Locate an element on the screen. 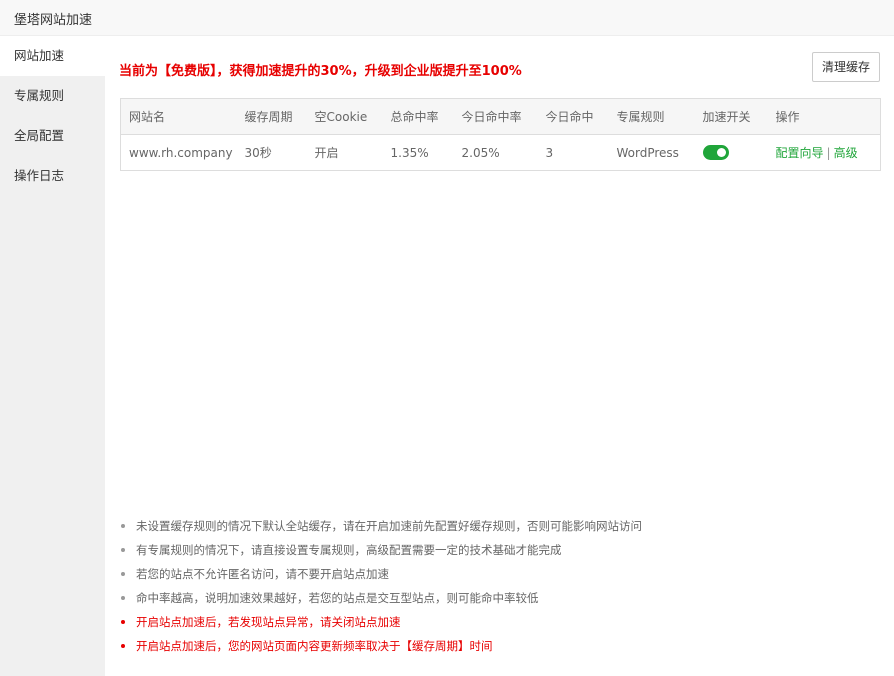 The height and width of the screenshot is (676, 894). version-notice: 当前为【免费版】，获得加速提升的30%，升级到企业版提升至100% is located at coordinates (320, 71).